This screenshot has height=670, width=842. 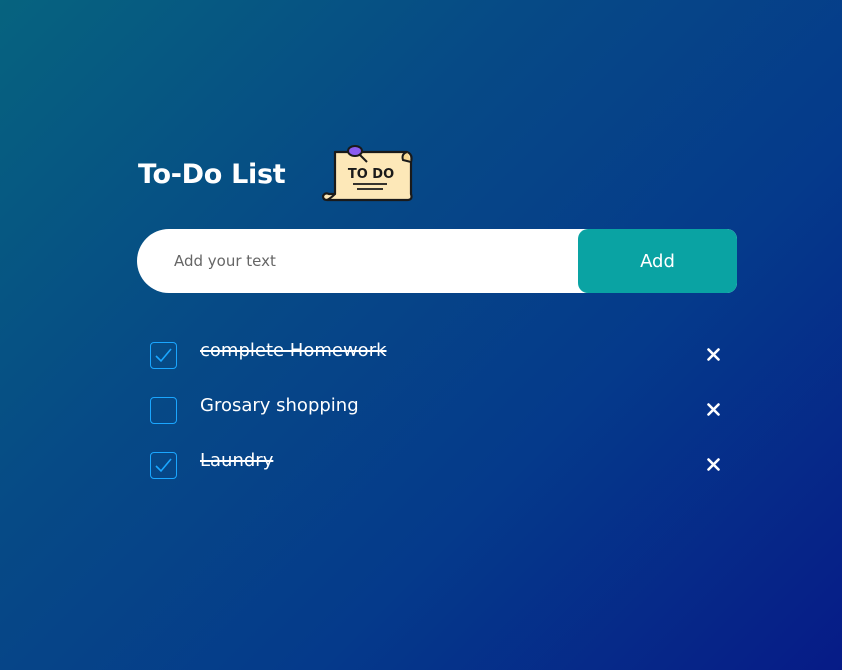 I want to click on task-text: complete Homework, so click(x=293, y=350).